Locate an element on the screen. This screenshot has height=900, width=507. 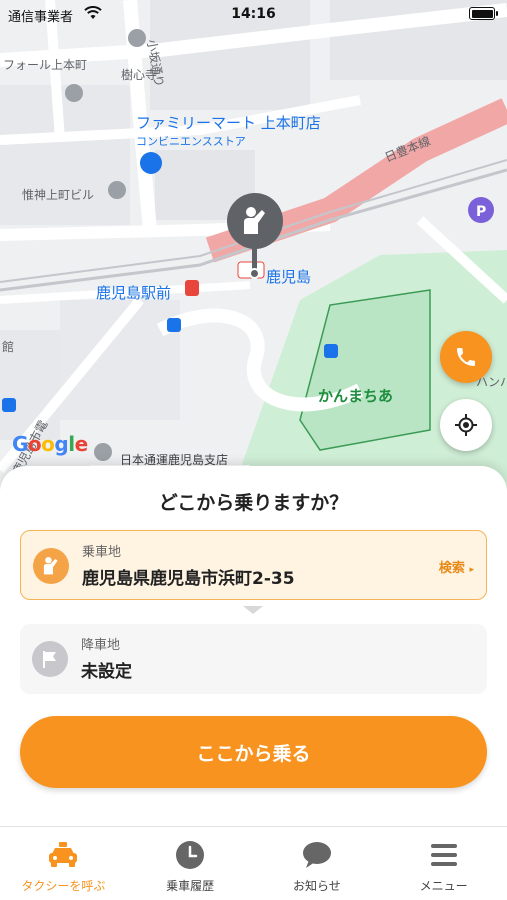
tab-call-taxi: タクシーを呼ぶ is located at coordinates (63, 863).